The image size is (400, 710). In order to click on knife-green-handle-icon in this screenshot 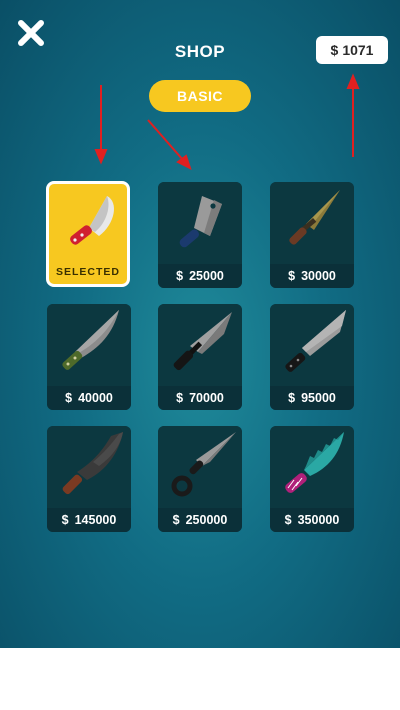, I will do `click(90, 340)`.